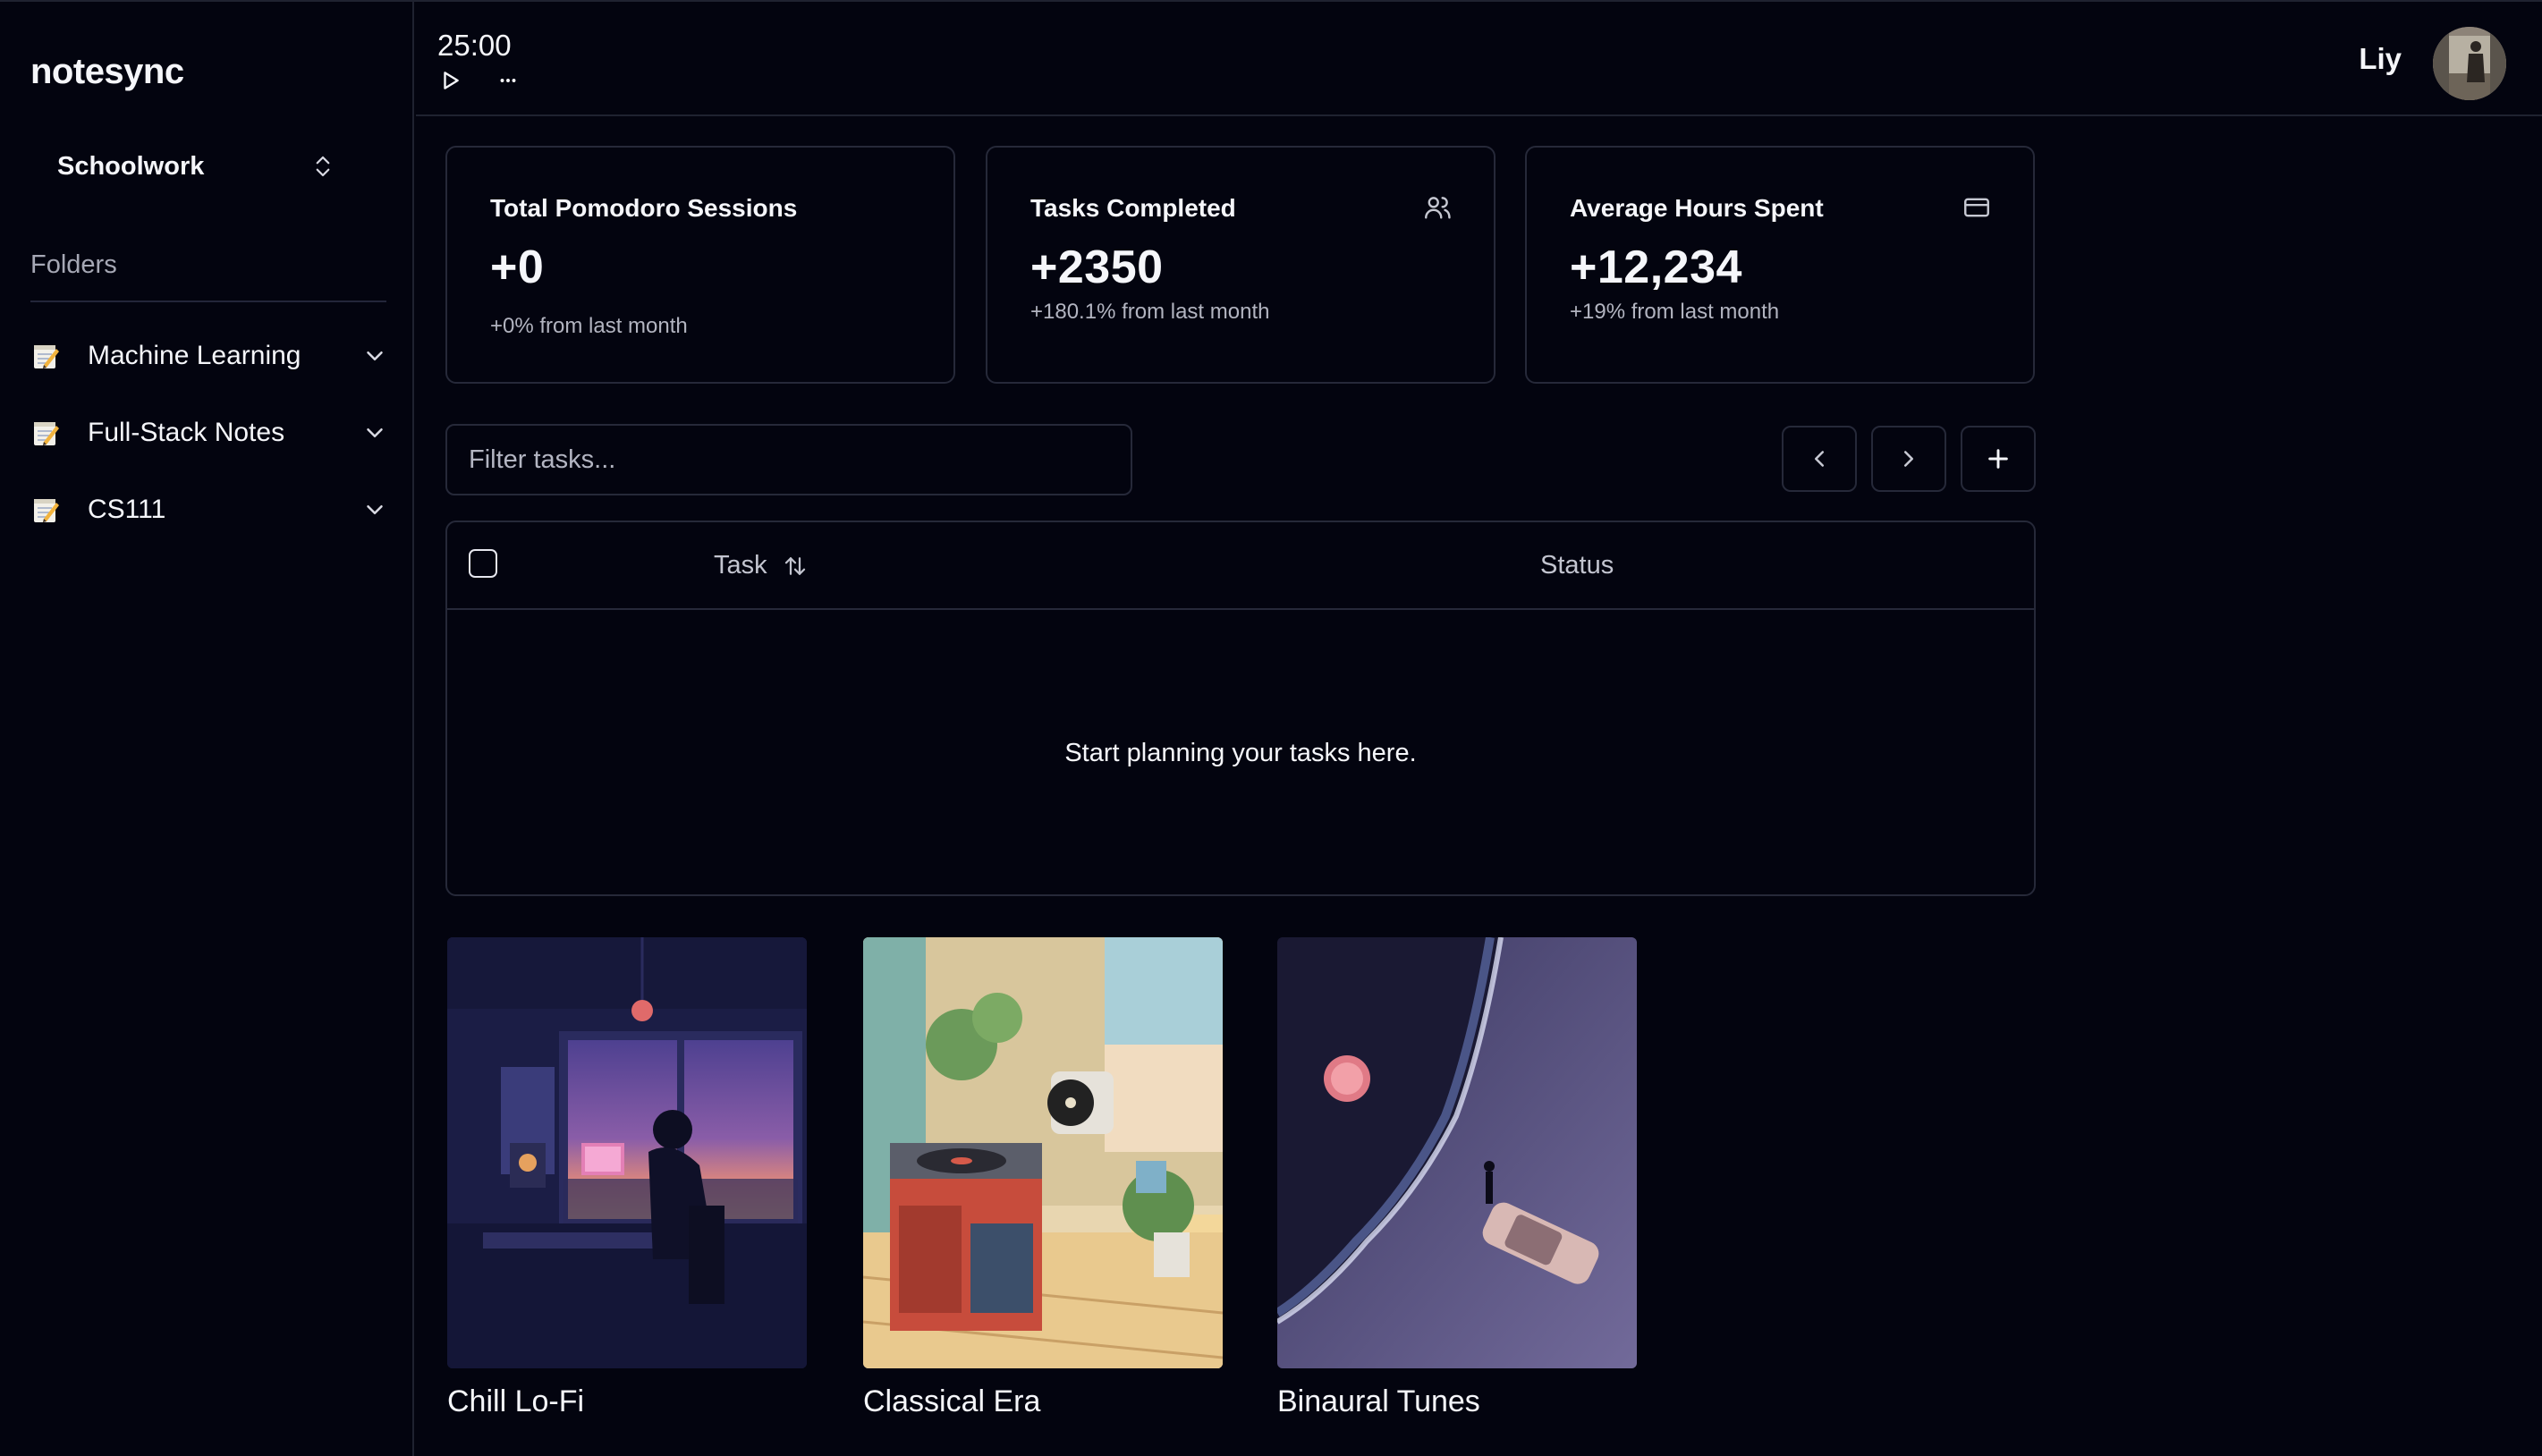 The width and height of the screenshot is (2542, 1456). I want to click on top-bar: 25:00 Liy, so click(1479, 59).